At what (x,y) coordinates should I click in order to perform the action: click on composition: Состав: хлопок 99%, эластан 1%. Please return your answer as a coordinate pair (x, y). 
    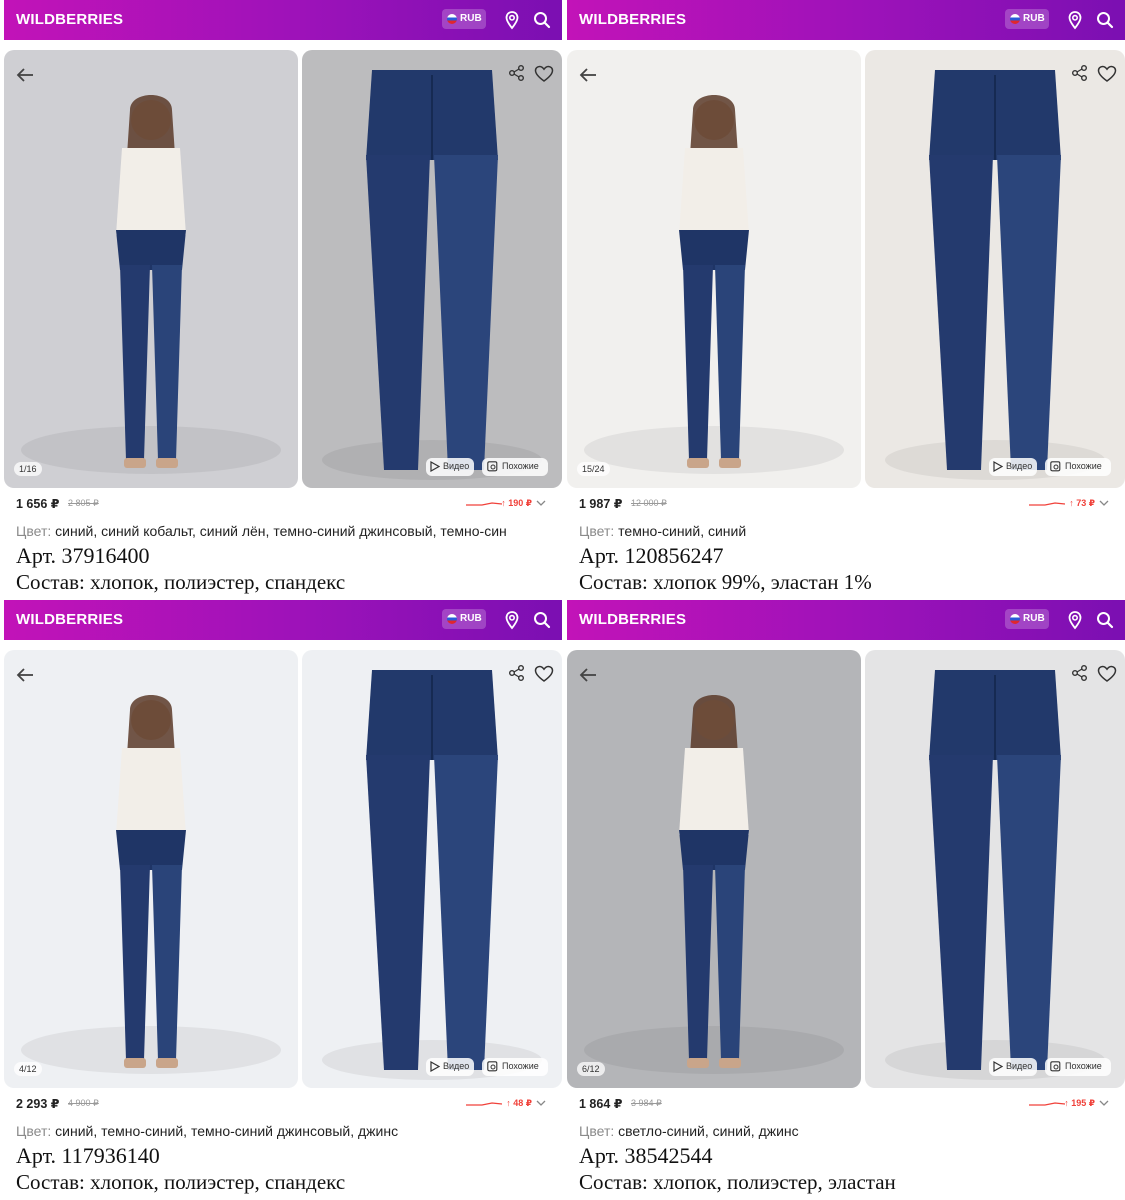
    Looking at the image, I should click on (725, 582).